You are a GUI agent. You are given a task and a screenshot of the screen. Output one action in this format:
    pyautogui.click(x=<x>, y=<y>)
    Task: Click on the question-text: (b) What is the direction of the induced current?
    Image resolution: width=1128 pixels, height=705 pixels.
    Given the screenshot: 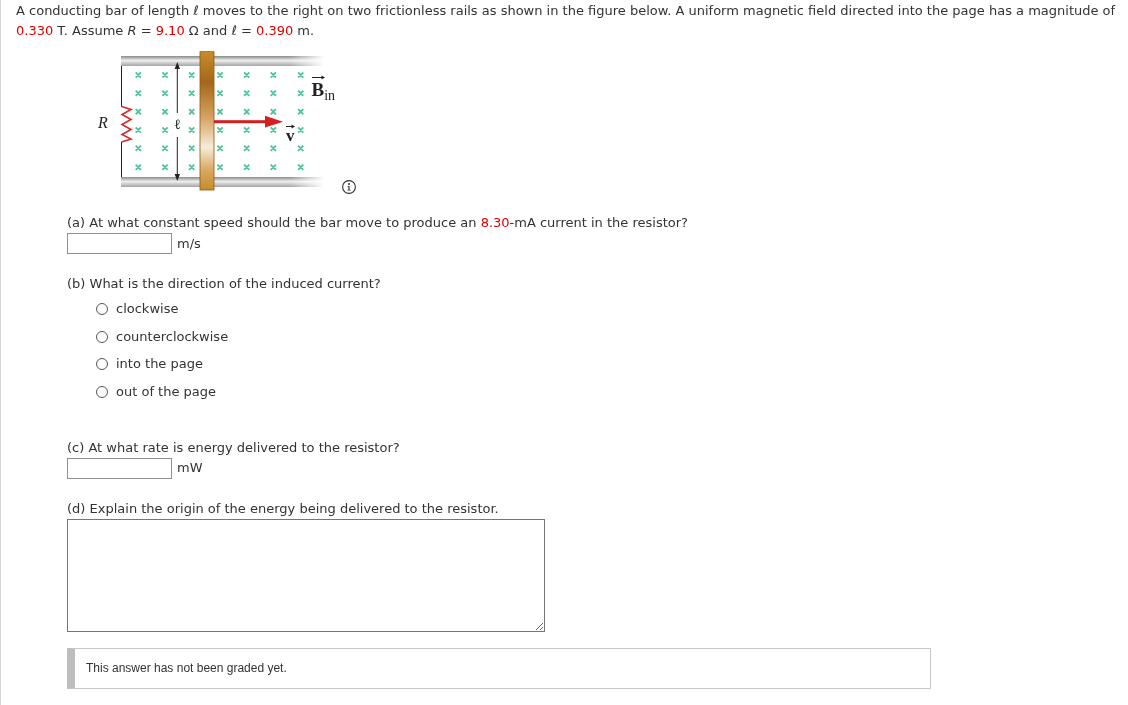 What is the action you would take?
    pyautogui.click(x=224, y=284)
    